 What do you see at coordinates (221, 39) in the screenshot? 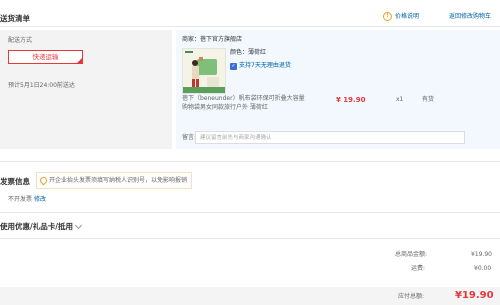
I see `shop-name: 蓓下官方旗舰店` at bounding box center [221, 39].